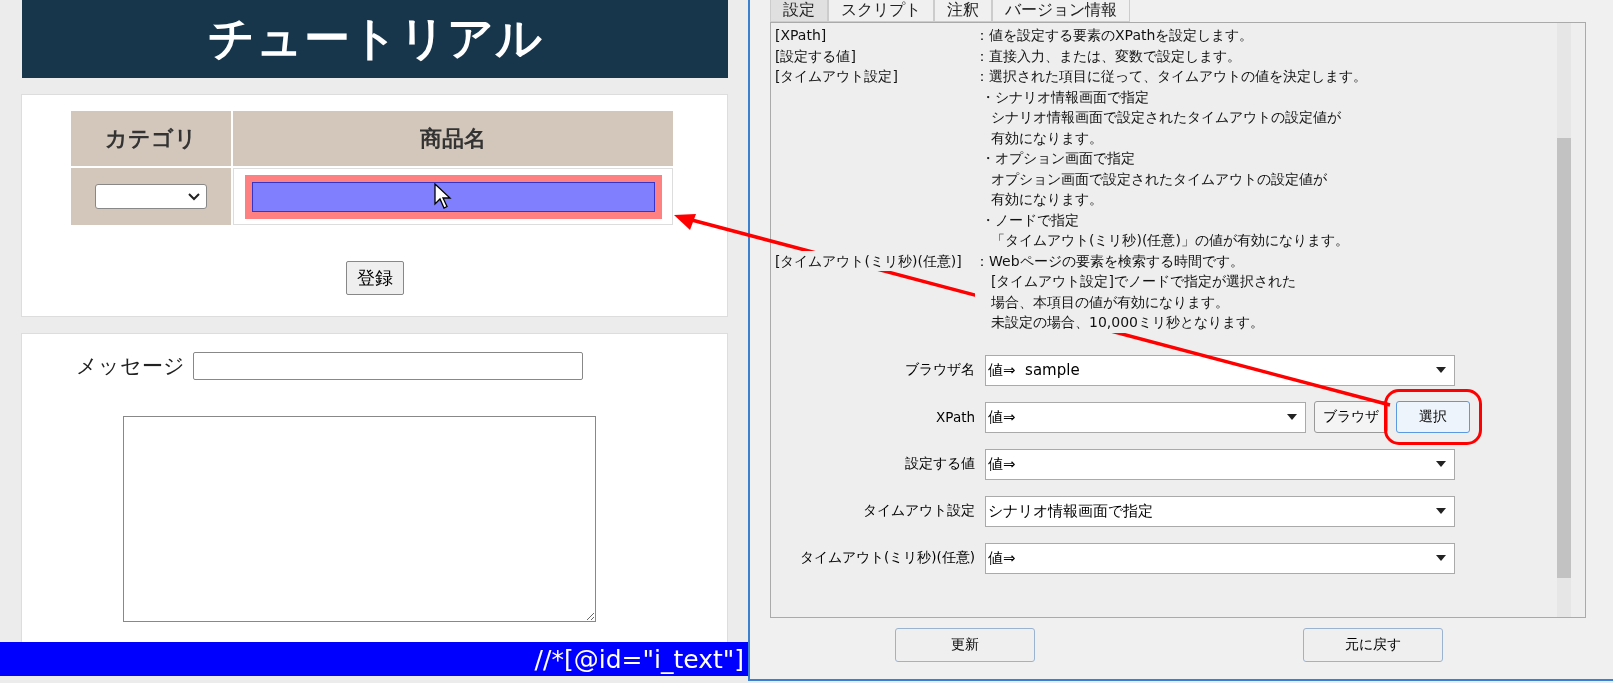  Describe the element at coordinates (881, 11) in the screenshot. I see `tab: スクリプト` at that location.